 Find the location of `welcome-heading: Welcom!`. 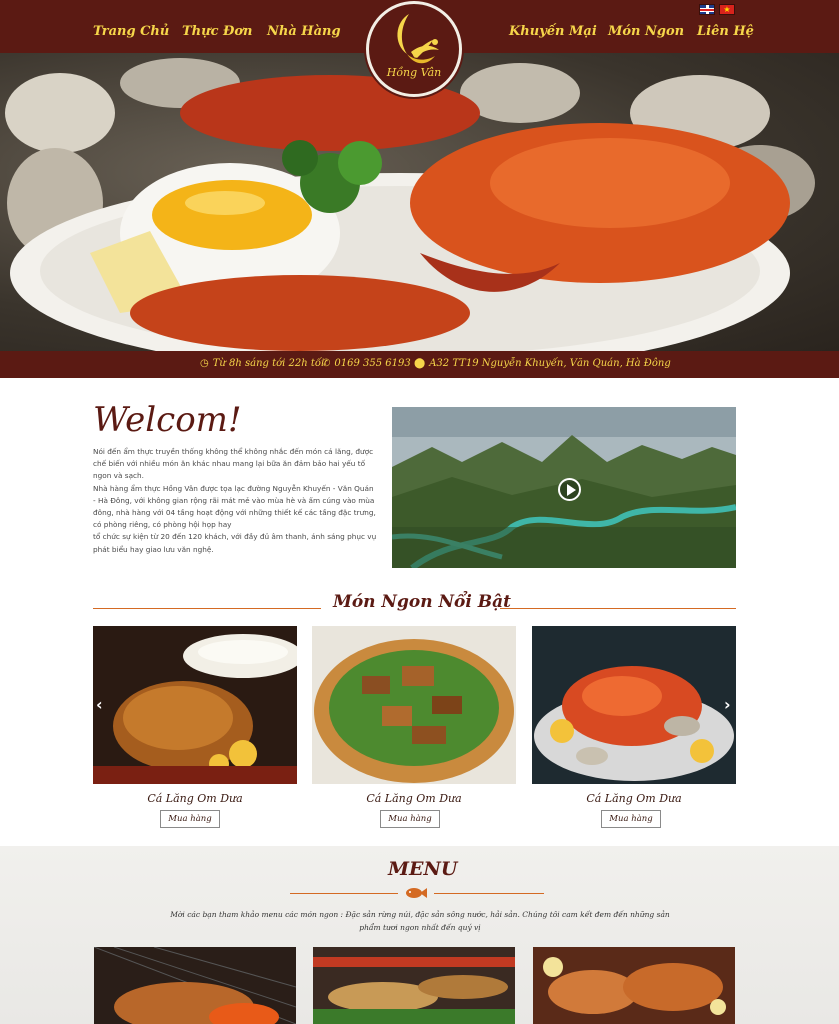

welcome-heading: Welcom! is located at coordinates (167, 420).